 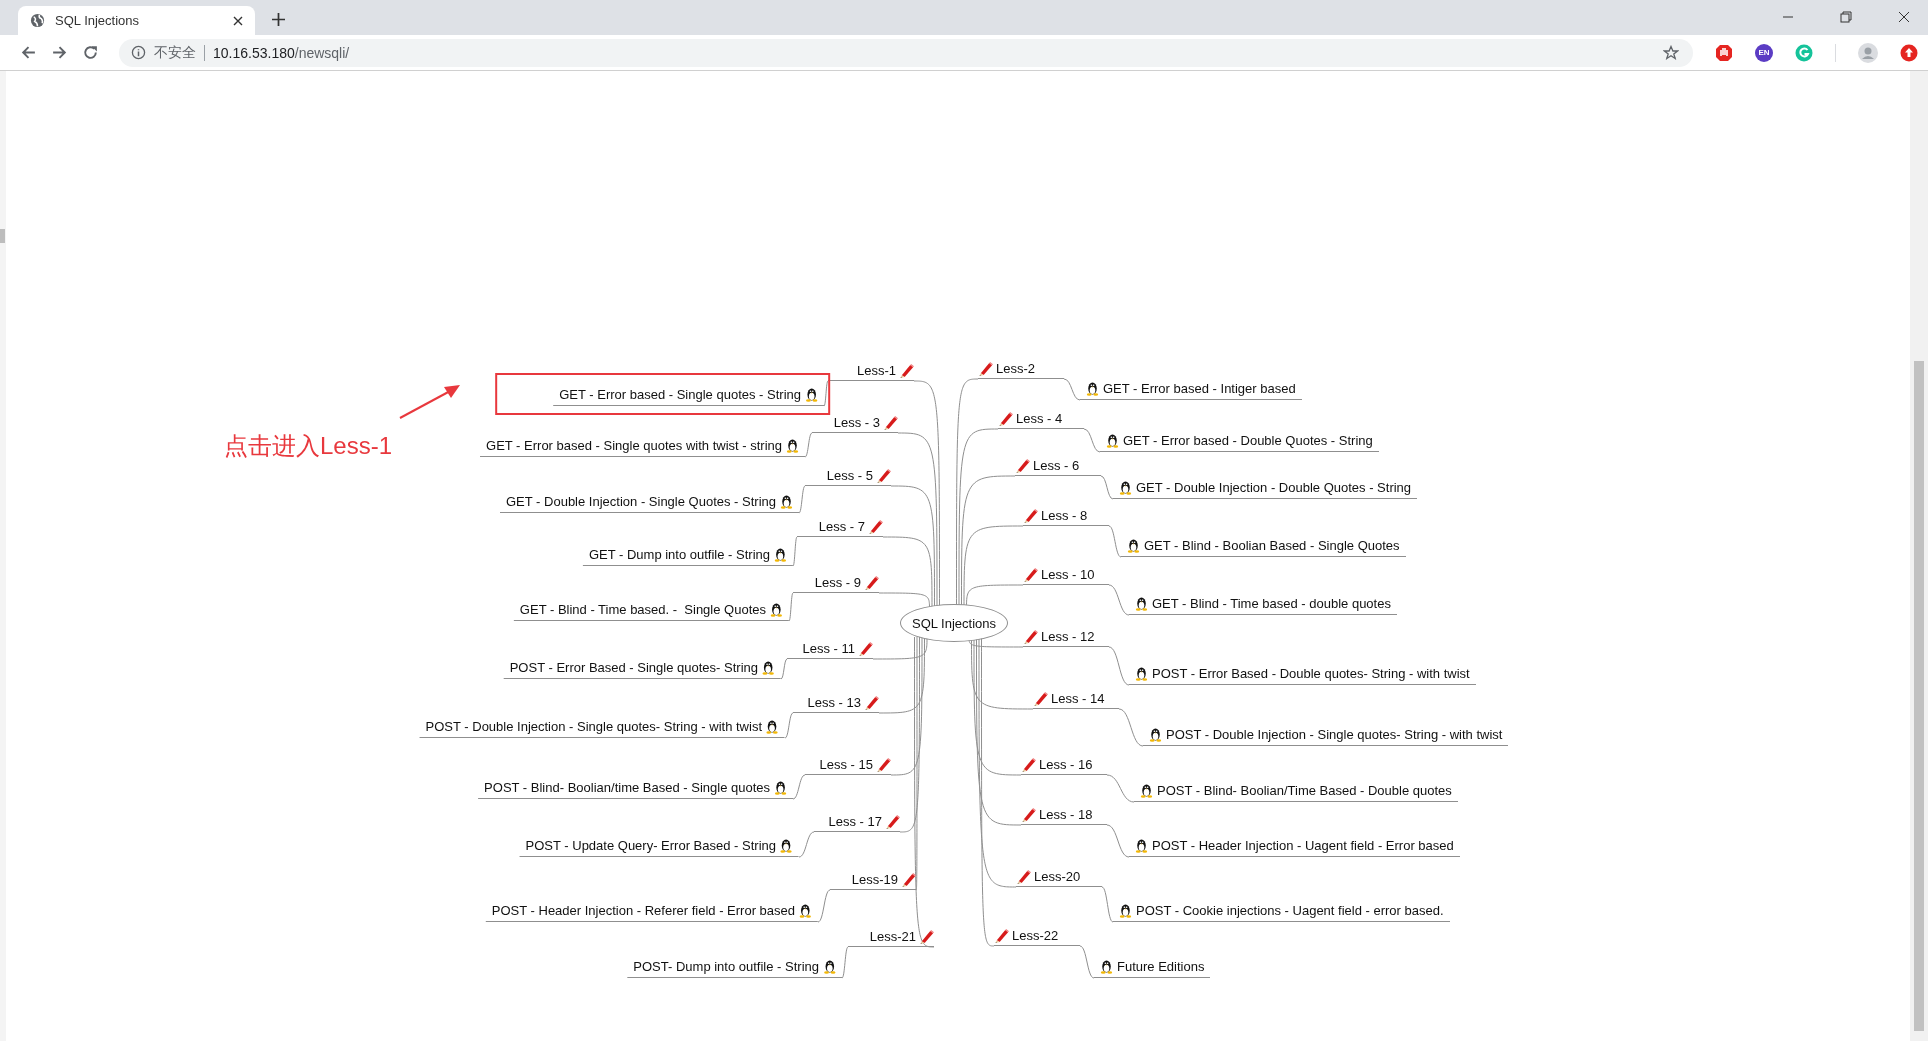 What do you see at coordinates (873, 880) in the screenshot?
I see `lesson-link: Less-19` at bounding box center [873, 880].